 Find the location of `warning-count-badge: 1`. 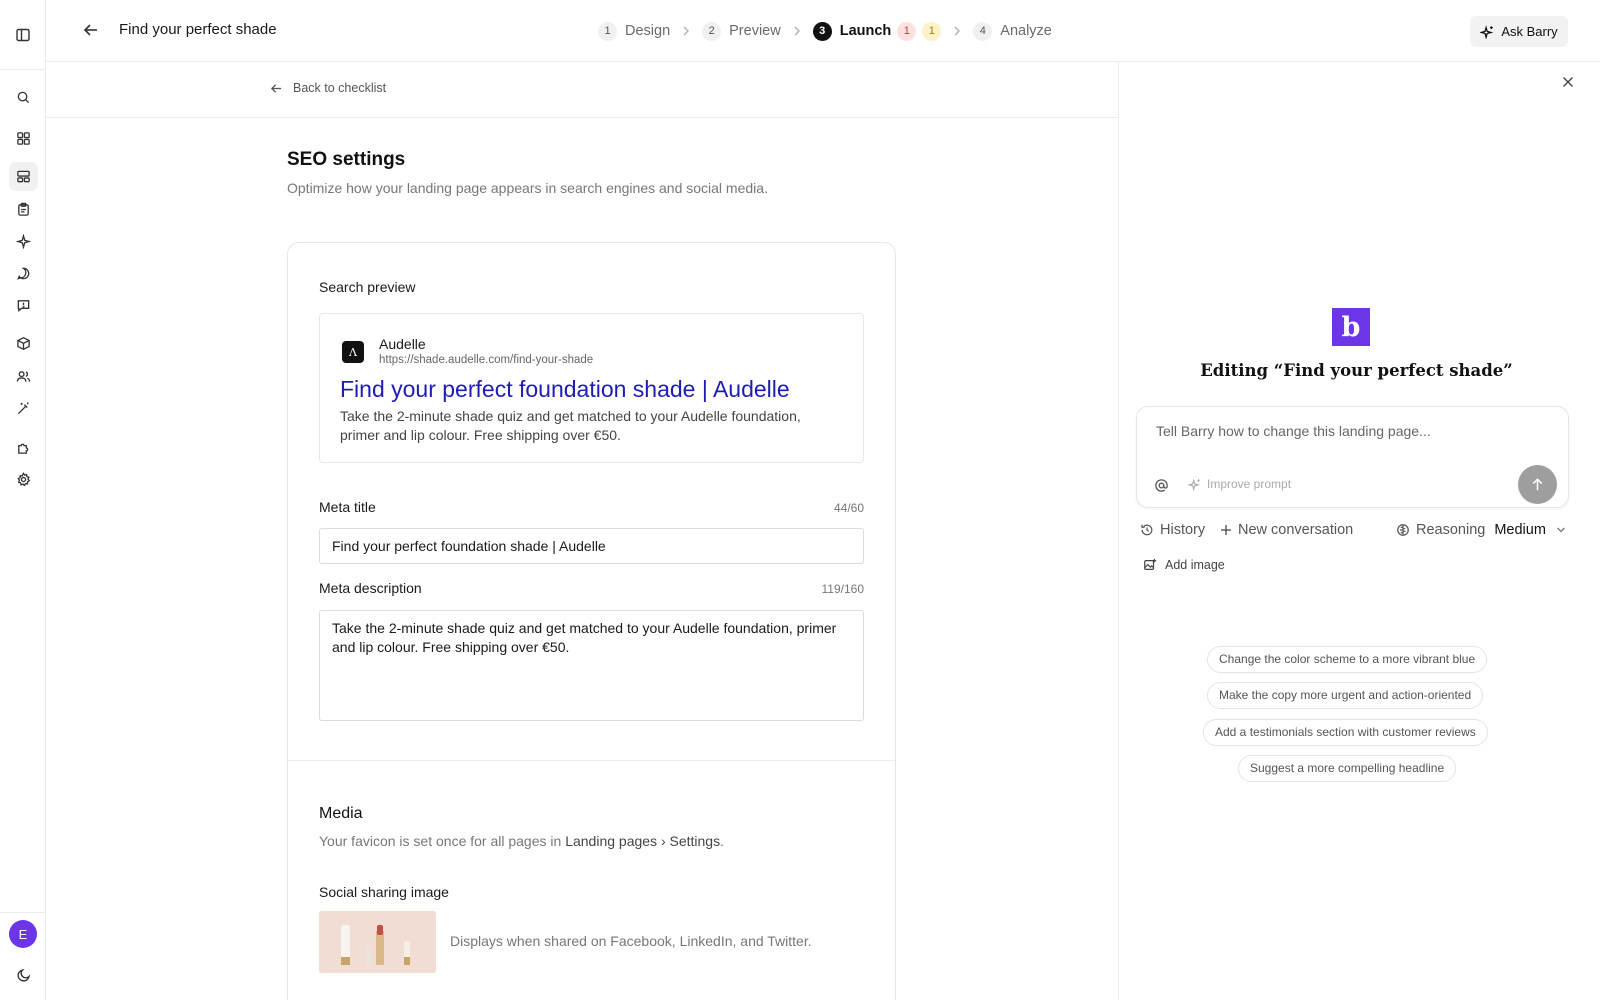

warning-count-badge: 1 is located at coordinates (932, 31).